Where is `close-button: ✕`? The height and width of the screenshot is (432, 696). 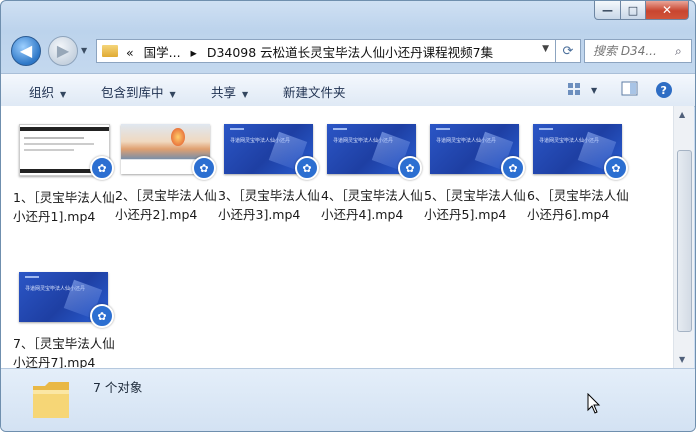 close-button: ✕ is located at coordinates (667, 10).